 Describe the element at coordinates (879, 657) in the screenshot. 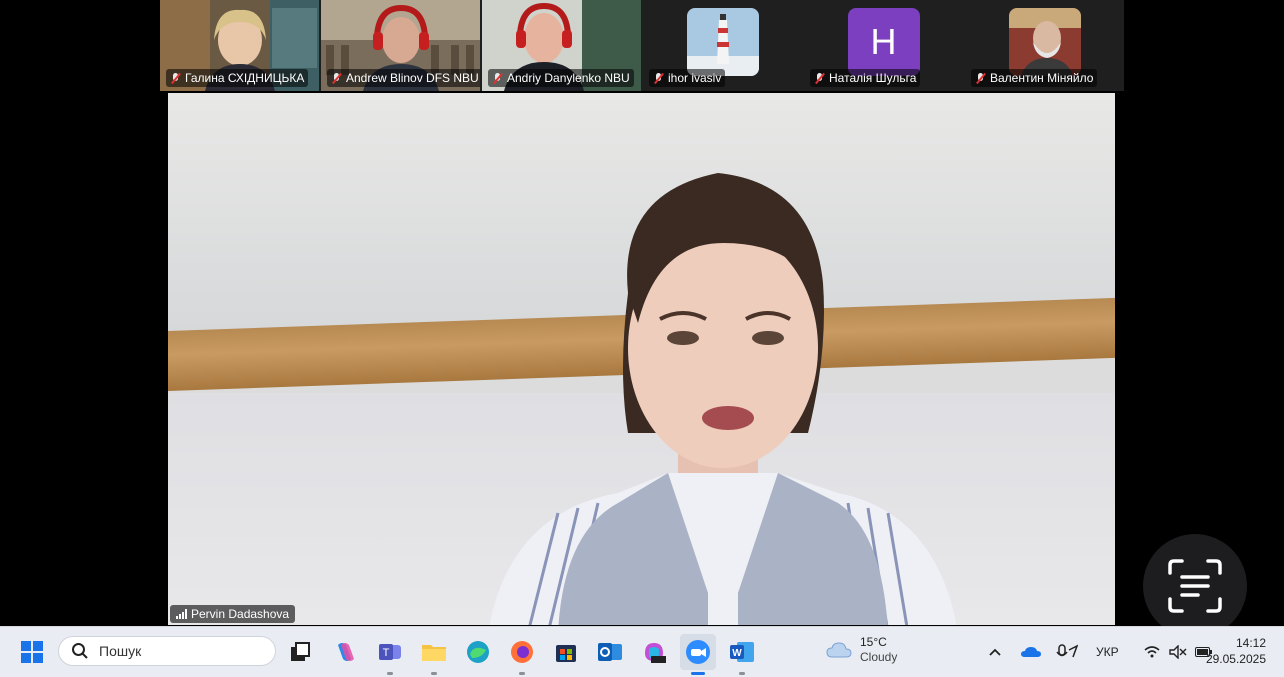

I see `weather-condition: Cloudy` at that location.